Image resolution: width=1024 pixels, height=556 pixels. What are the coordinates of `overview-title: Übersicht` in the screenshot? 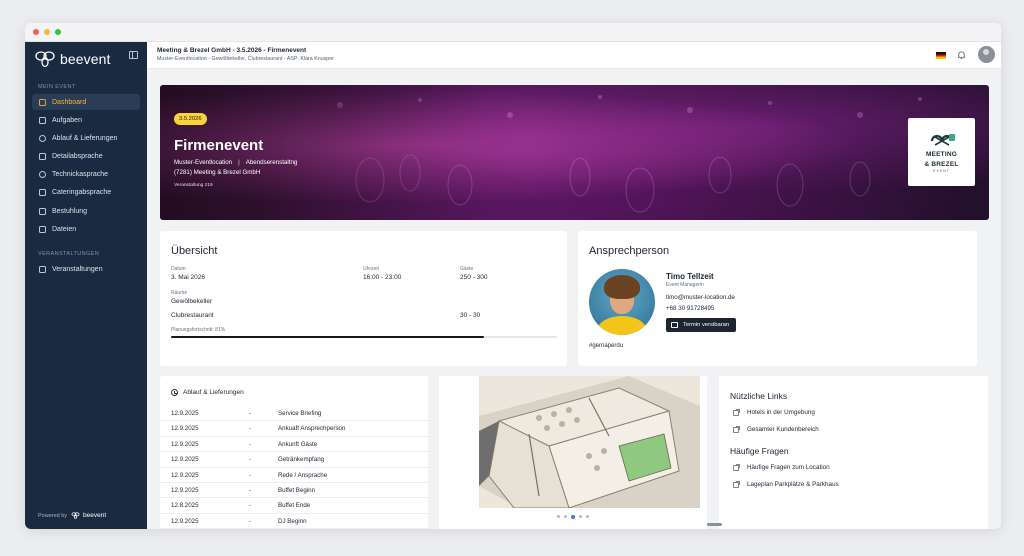 It's located at (194, 251).